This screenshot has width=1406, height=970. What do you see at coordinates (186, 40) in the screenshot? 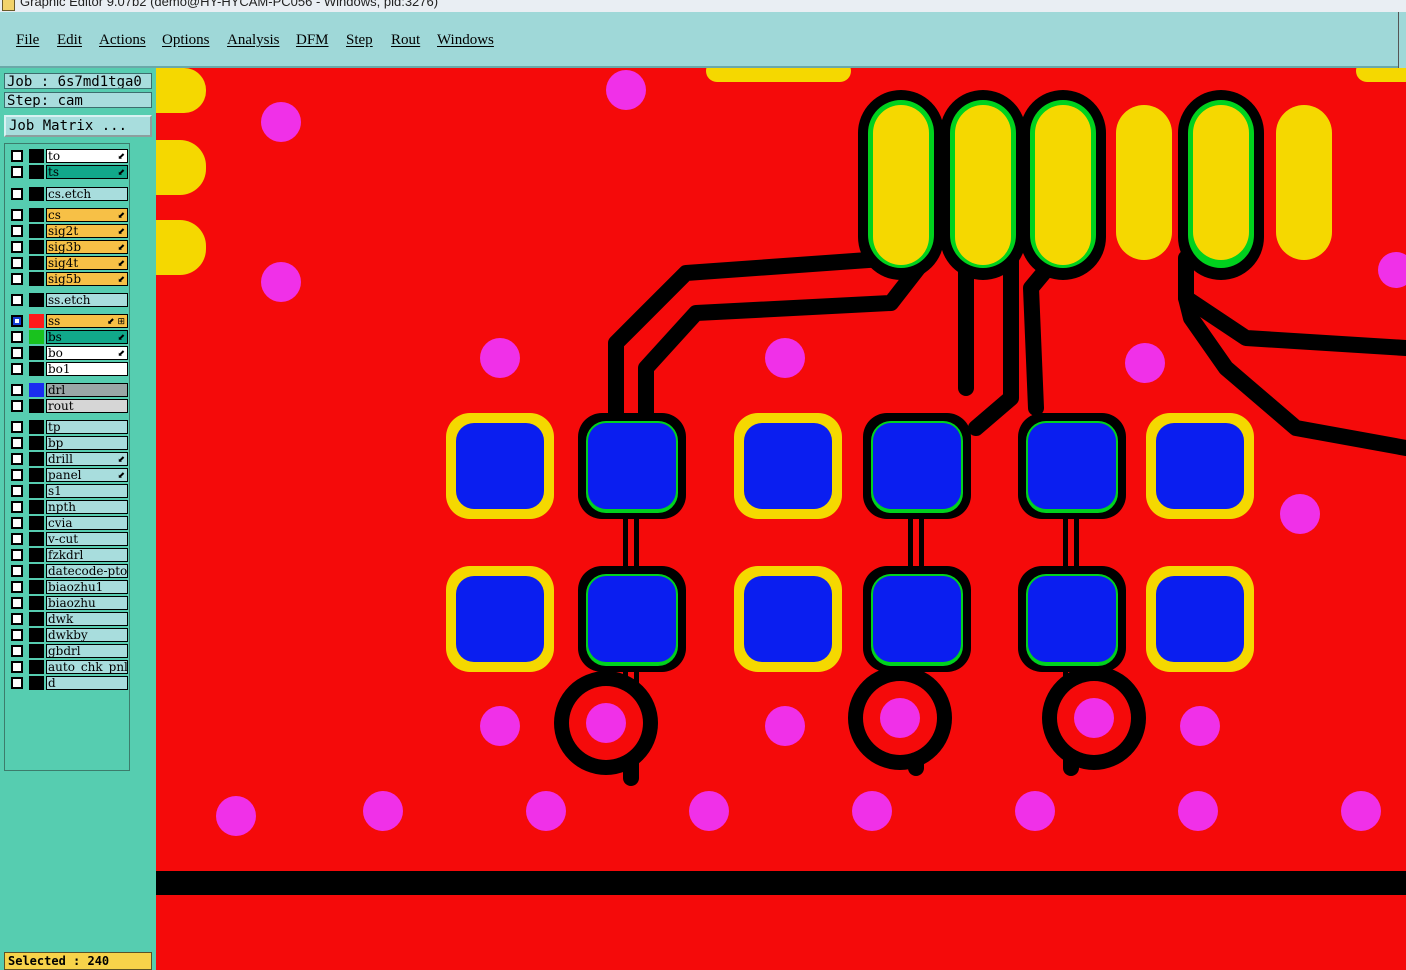
I see `menu-options: Options` at bounding box center [186, 40].